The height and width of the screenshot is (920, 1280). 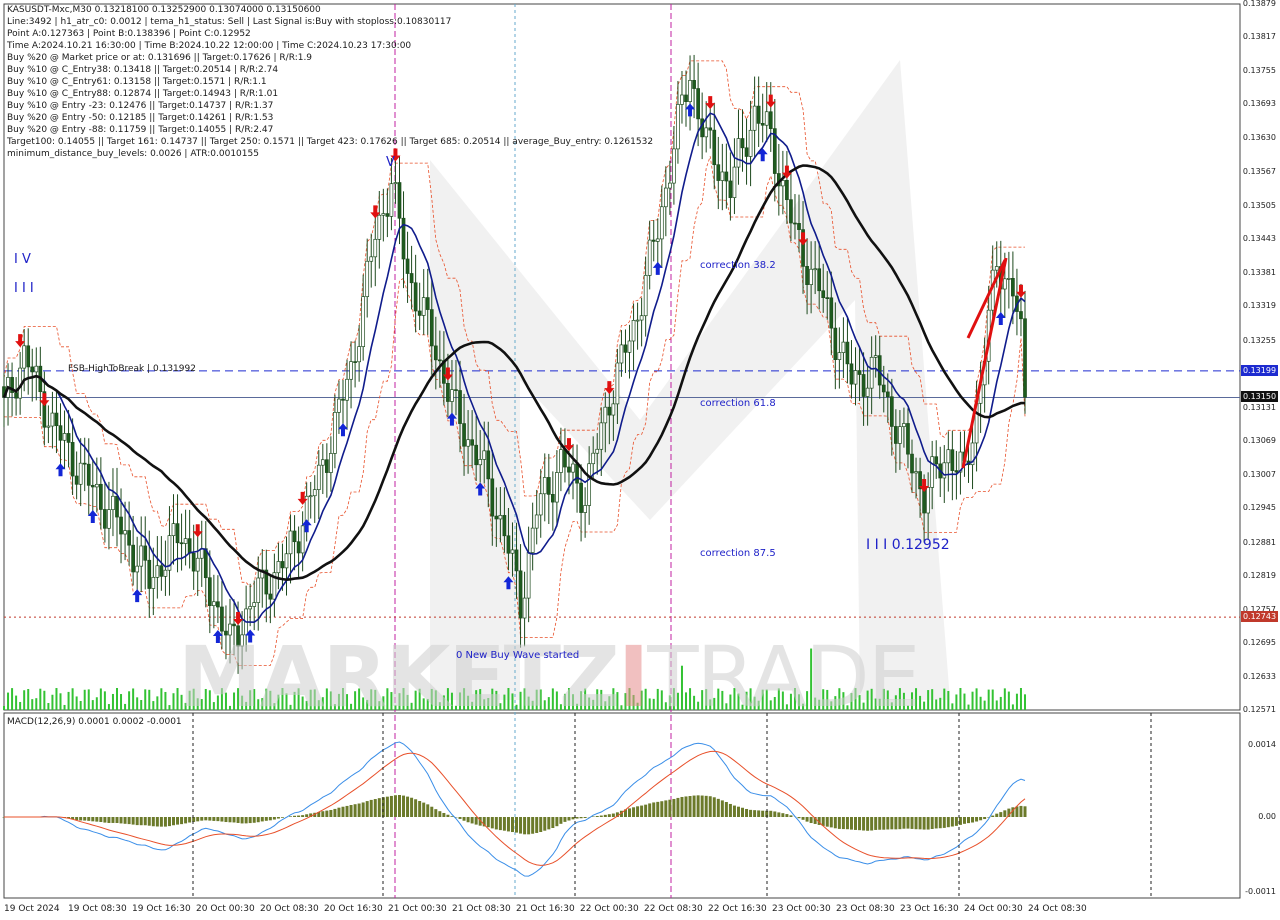 I want to click on time-tick-label: 23 Oct 00:30, so click(x=801, y=909).